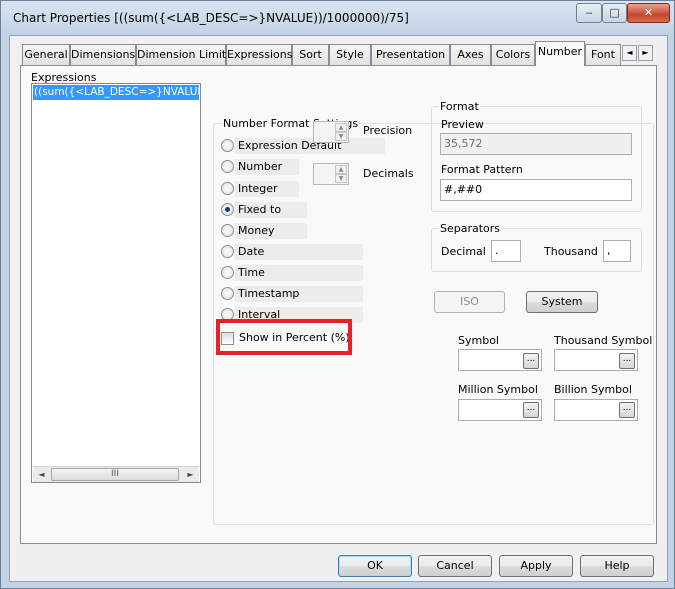 Image resolution: width=675 pixels, height=589 pixels. I want to click on million-symbol-label: Million Symbol, so click(498, 389).